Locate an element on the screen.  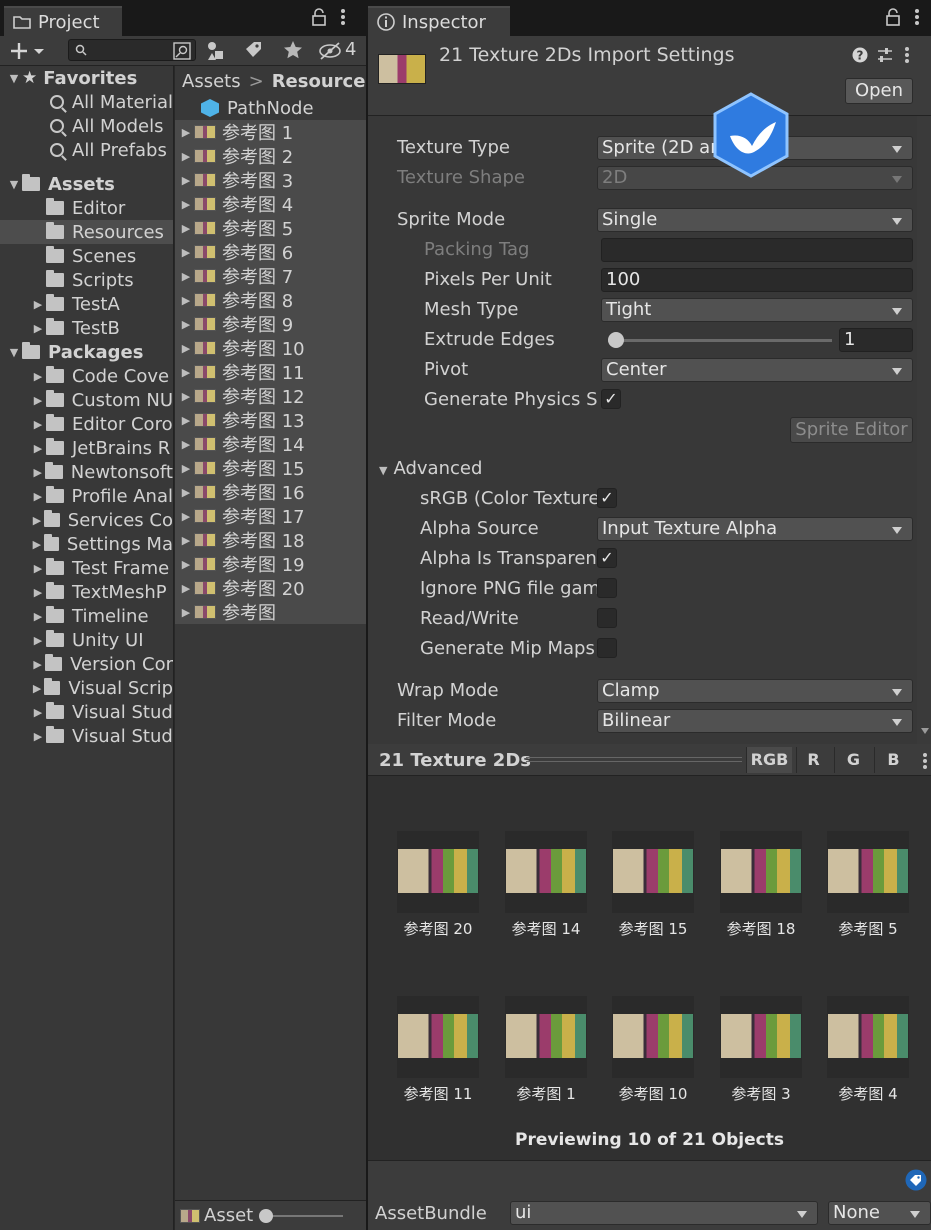
breadcrumb-current: Resources is located at coordinates (319, 81).